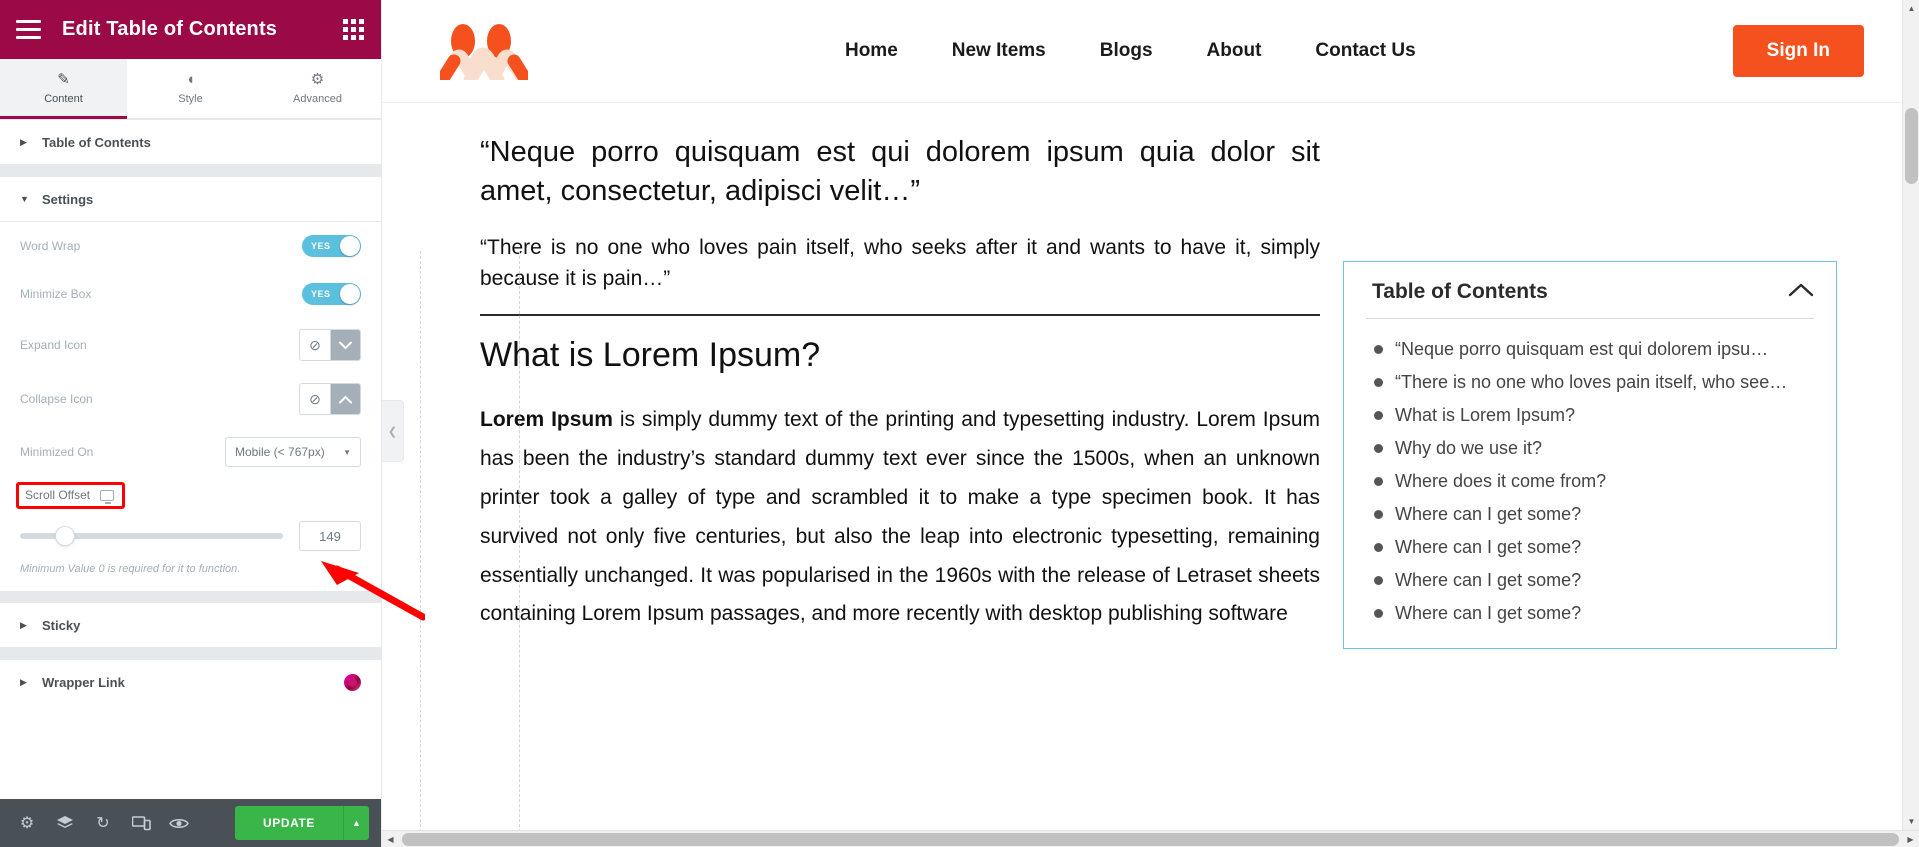 The width and height of the screenshot is (1919, 847). What do you see at coordinates (331, 294) in the screenshot?
I see `minimize-box-switch: YES` at bounding box center [331, 294].